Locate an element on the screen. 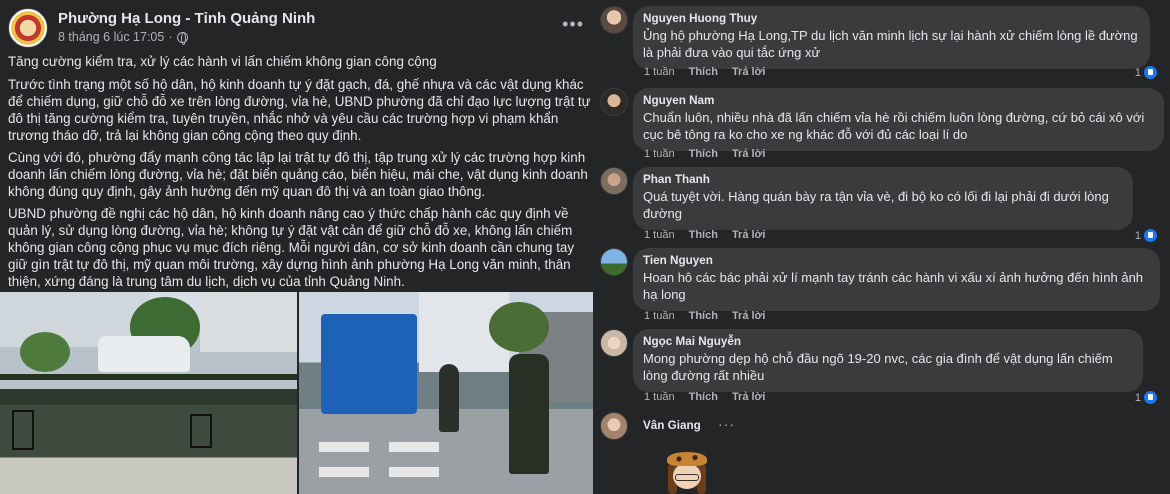 Image resolution: width=1170 pixels, height=494 pixels. comment-author: Vân Giang is located at coordinates (672, 425).